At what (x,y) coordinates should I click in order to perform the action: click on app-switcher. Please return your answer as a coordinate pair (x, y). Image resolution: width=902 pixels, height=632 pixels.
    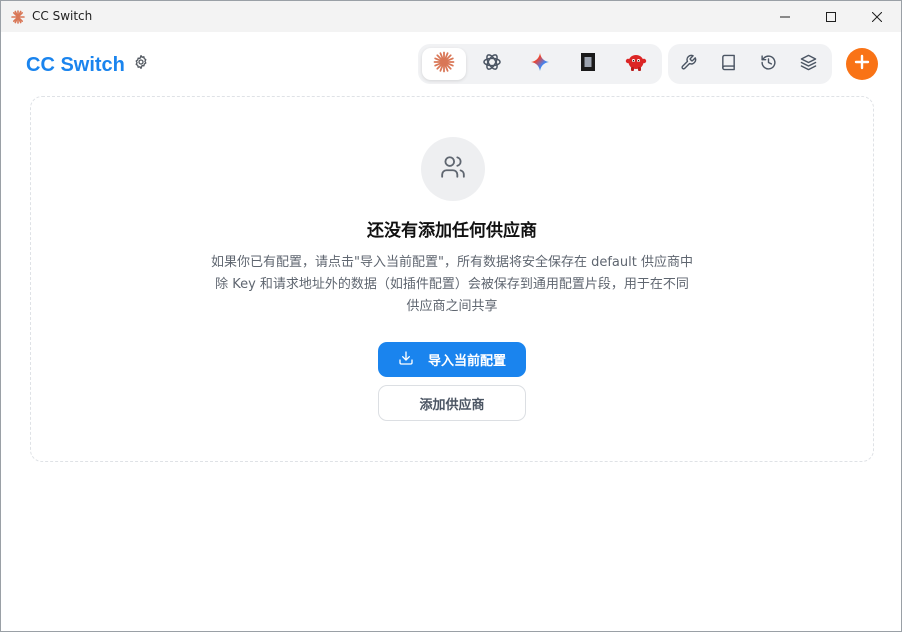
    Looking at the image, I should click on (540, 64).